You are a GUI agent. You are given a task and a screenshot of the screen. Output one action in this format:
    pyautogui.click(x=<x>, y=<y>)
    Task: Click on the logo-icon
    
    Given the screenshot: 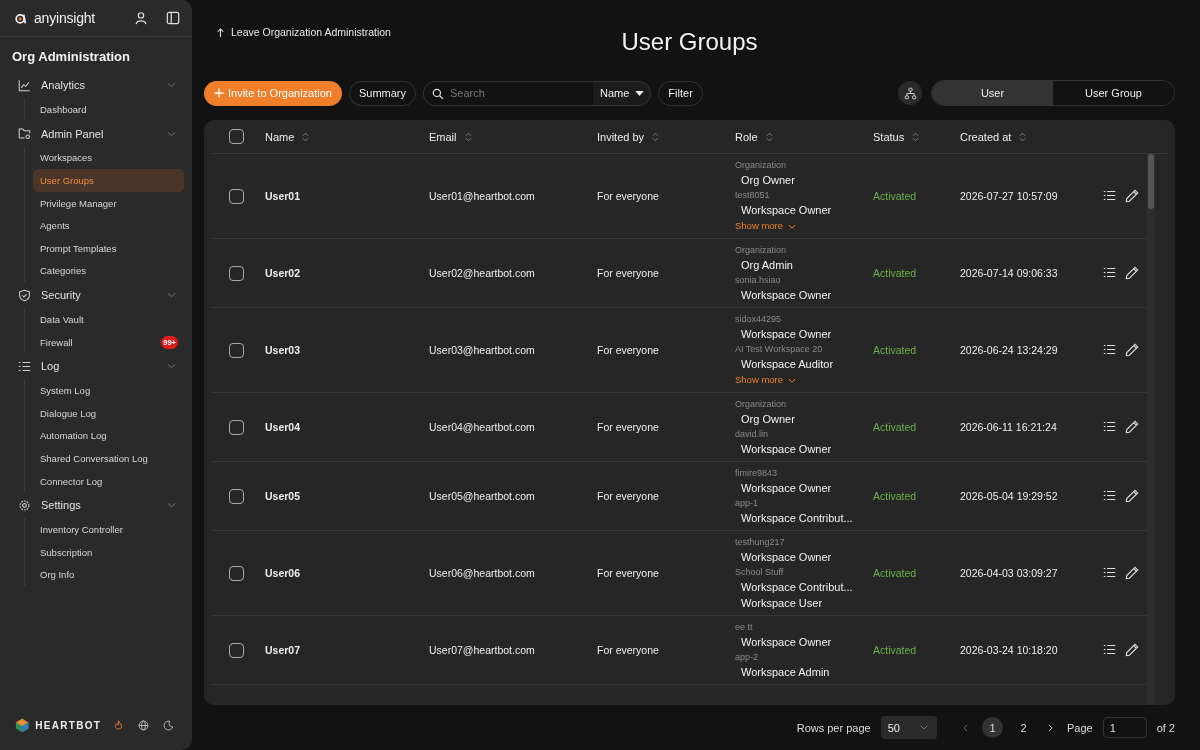 What is the action you would take?
    pyautogui.click(x=21, y=18)
    